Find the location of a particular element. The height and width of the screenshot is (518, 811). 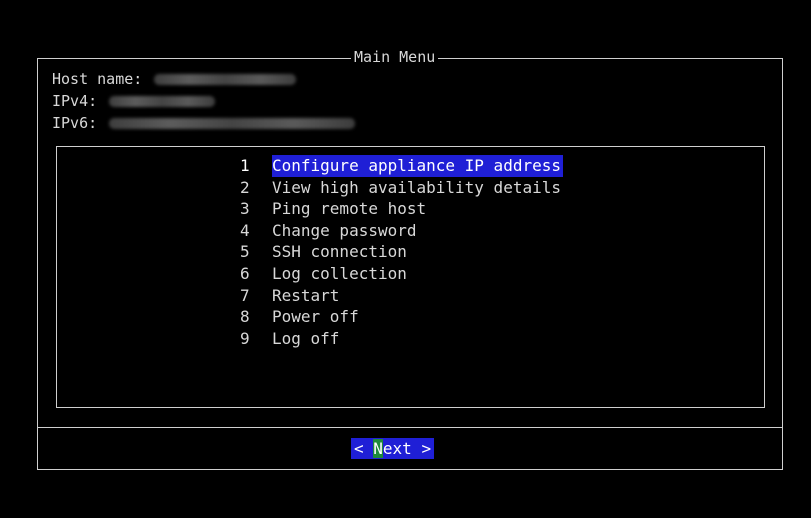

hostname-redacted is located at coordinates (225, 79).